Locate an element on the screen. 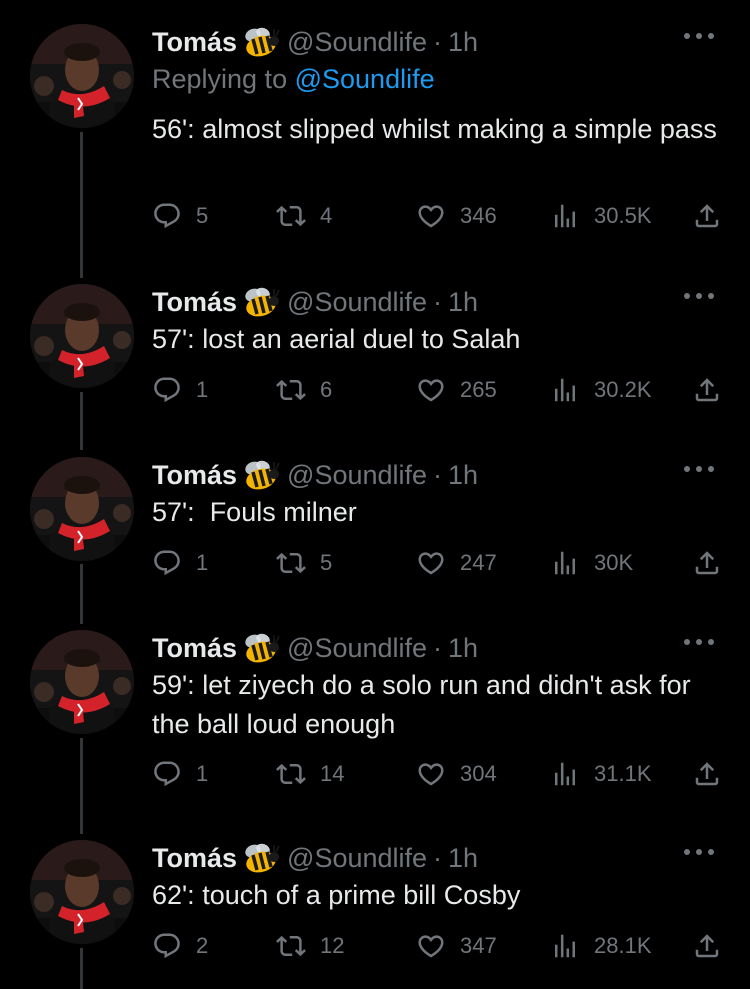  tweet-actions: 2 12 347 28.1K is located at coordinates (442, 946).